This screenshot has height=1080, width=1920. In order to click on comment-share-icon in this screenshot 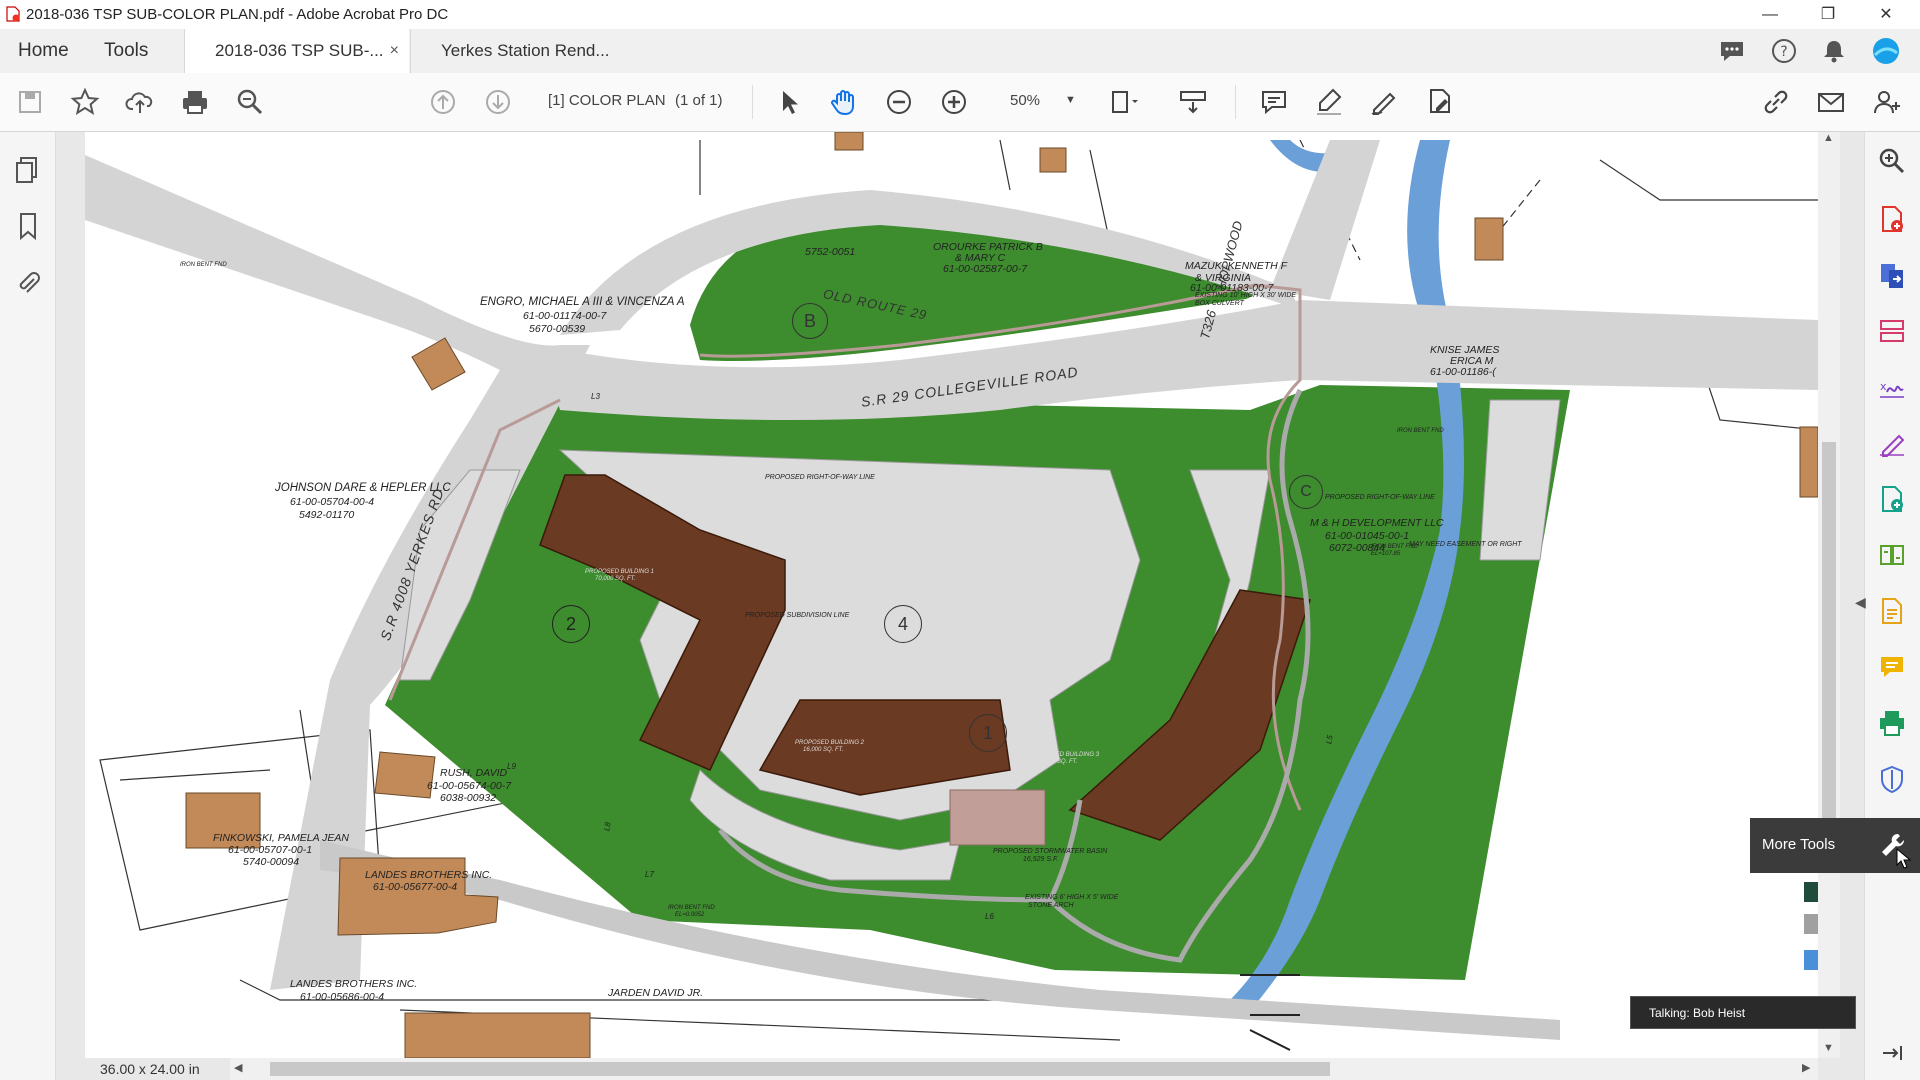, I will do `click(1732, 51)`.